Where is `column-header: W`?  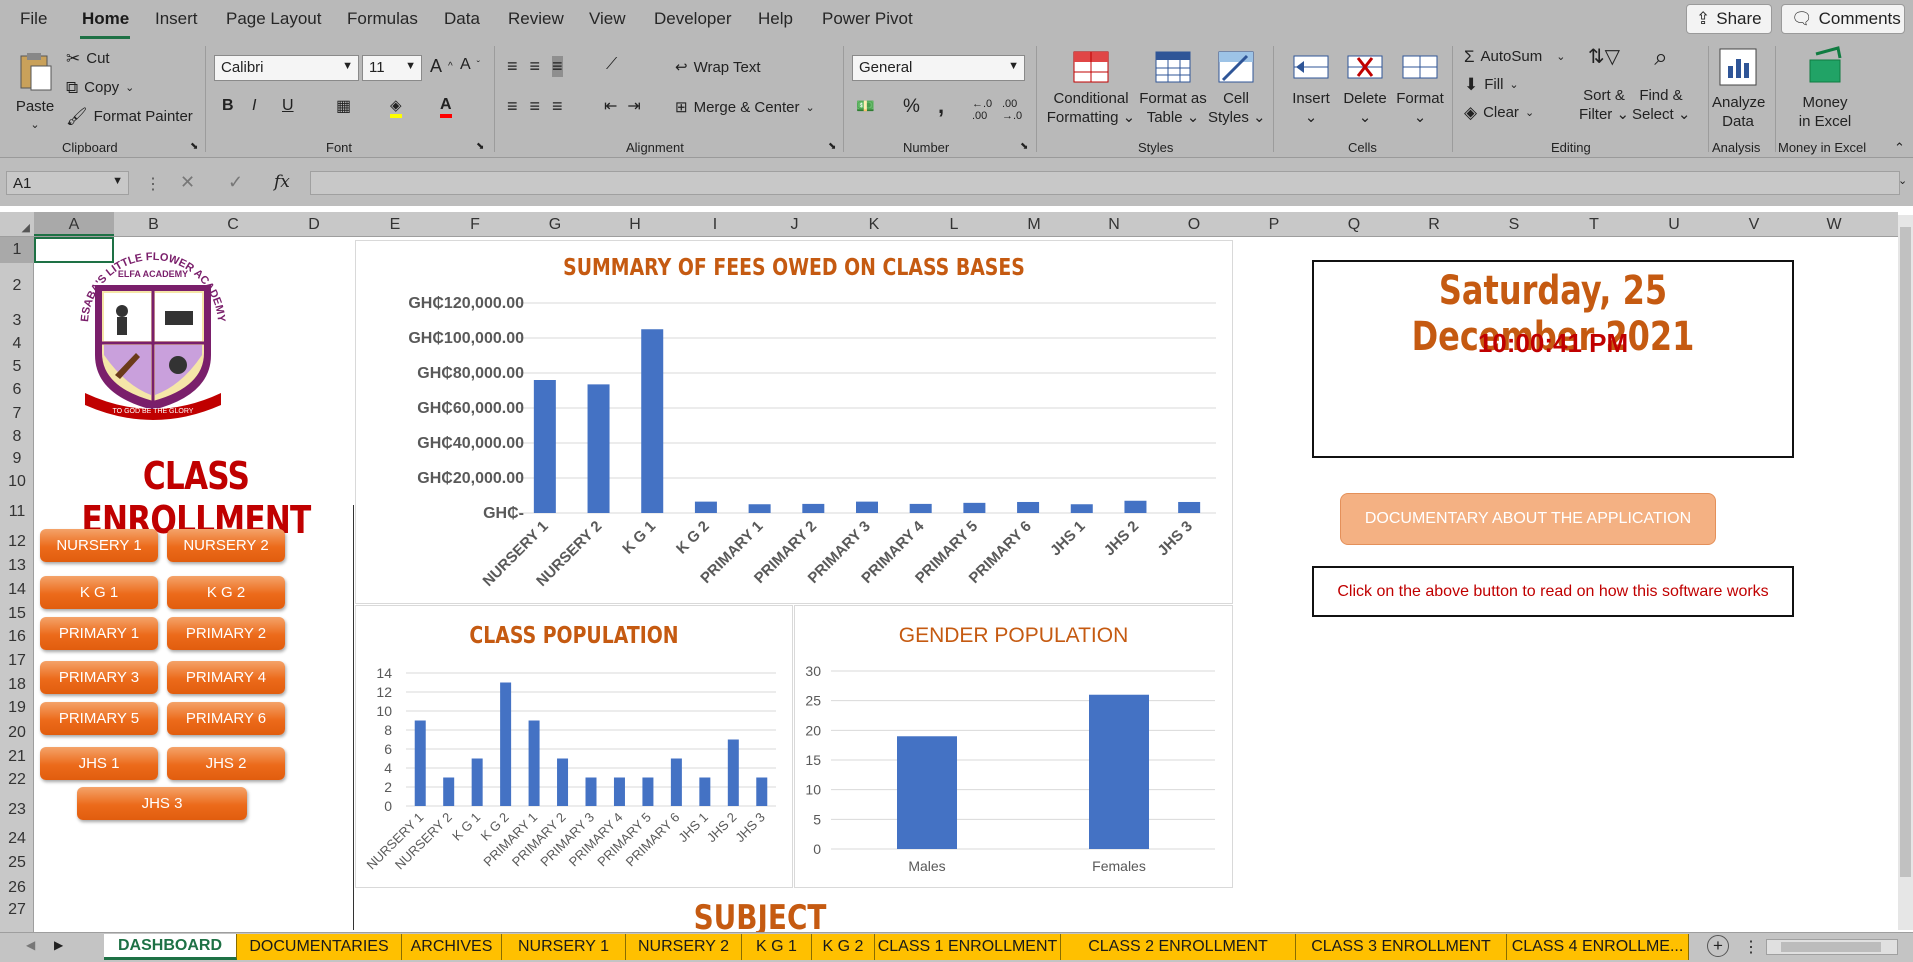
column-header: W is located at coordinates (1834, 225).